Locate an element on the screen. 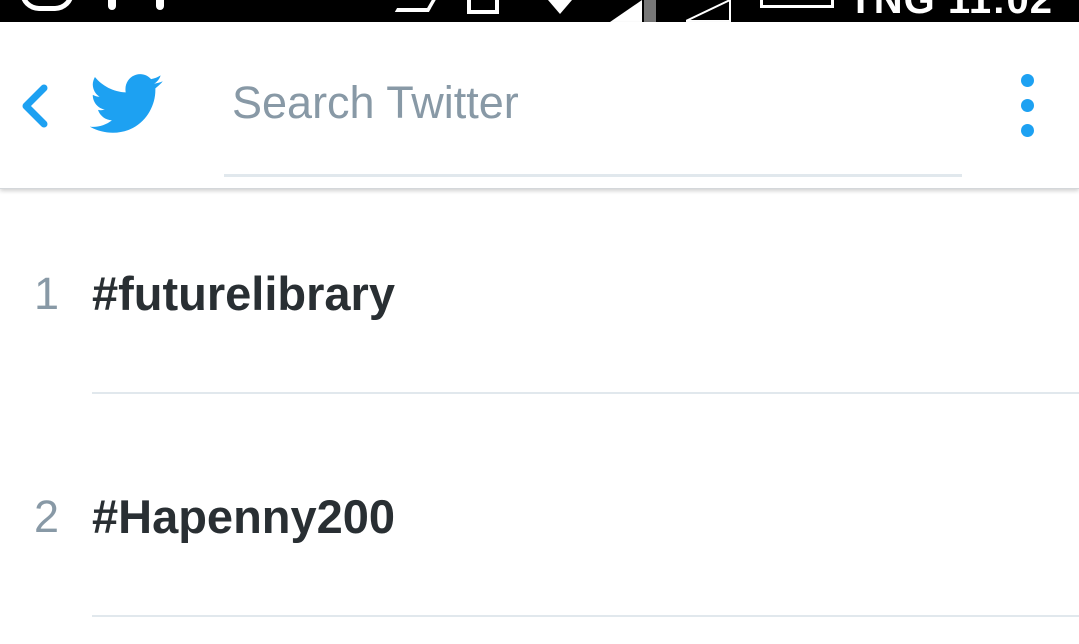 Image resolution: width=1079 pixels, height=644 pixels. back-button is located at coordinates (36, 106).